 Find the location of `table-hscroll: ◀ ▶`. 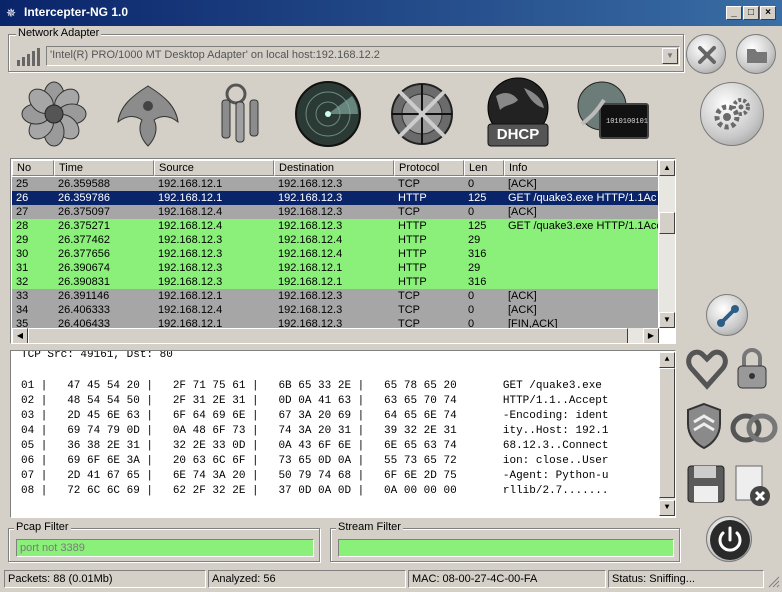

table-hscroll: ◀ ▶ is located at coordinates (335, 335).